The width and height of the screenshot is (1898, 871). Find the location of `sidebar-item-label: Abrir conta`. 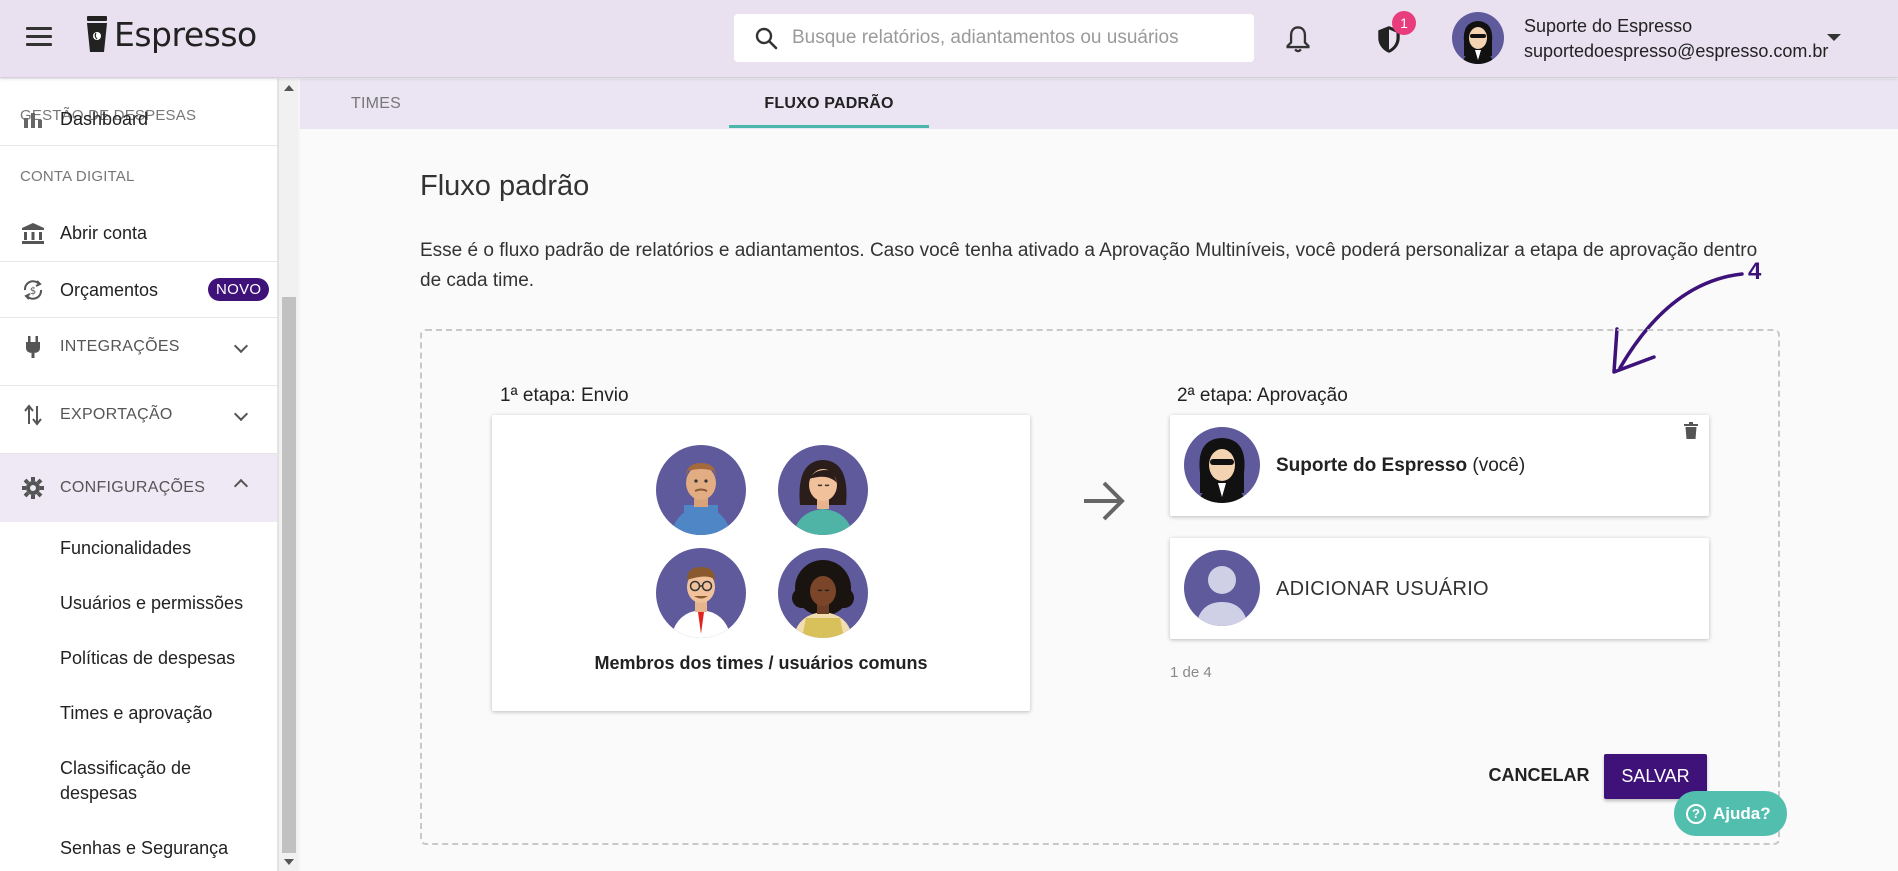

sidebar-item-label: Abrir conta is located at coordinates (104, 232).